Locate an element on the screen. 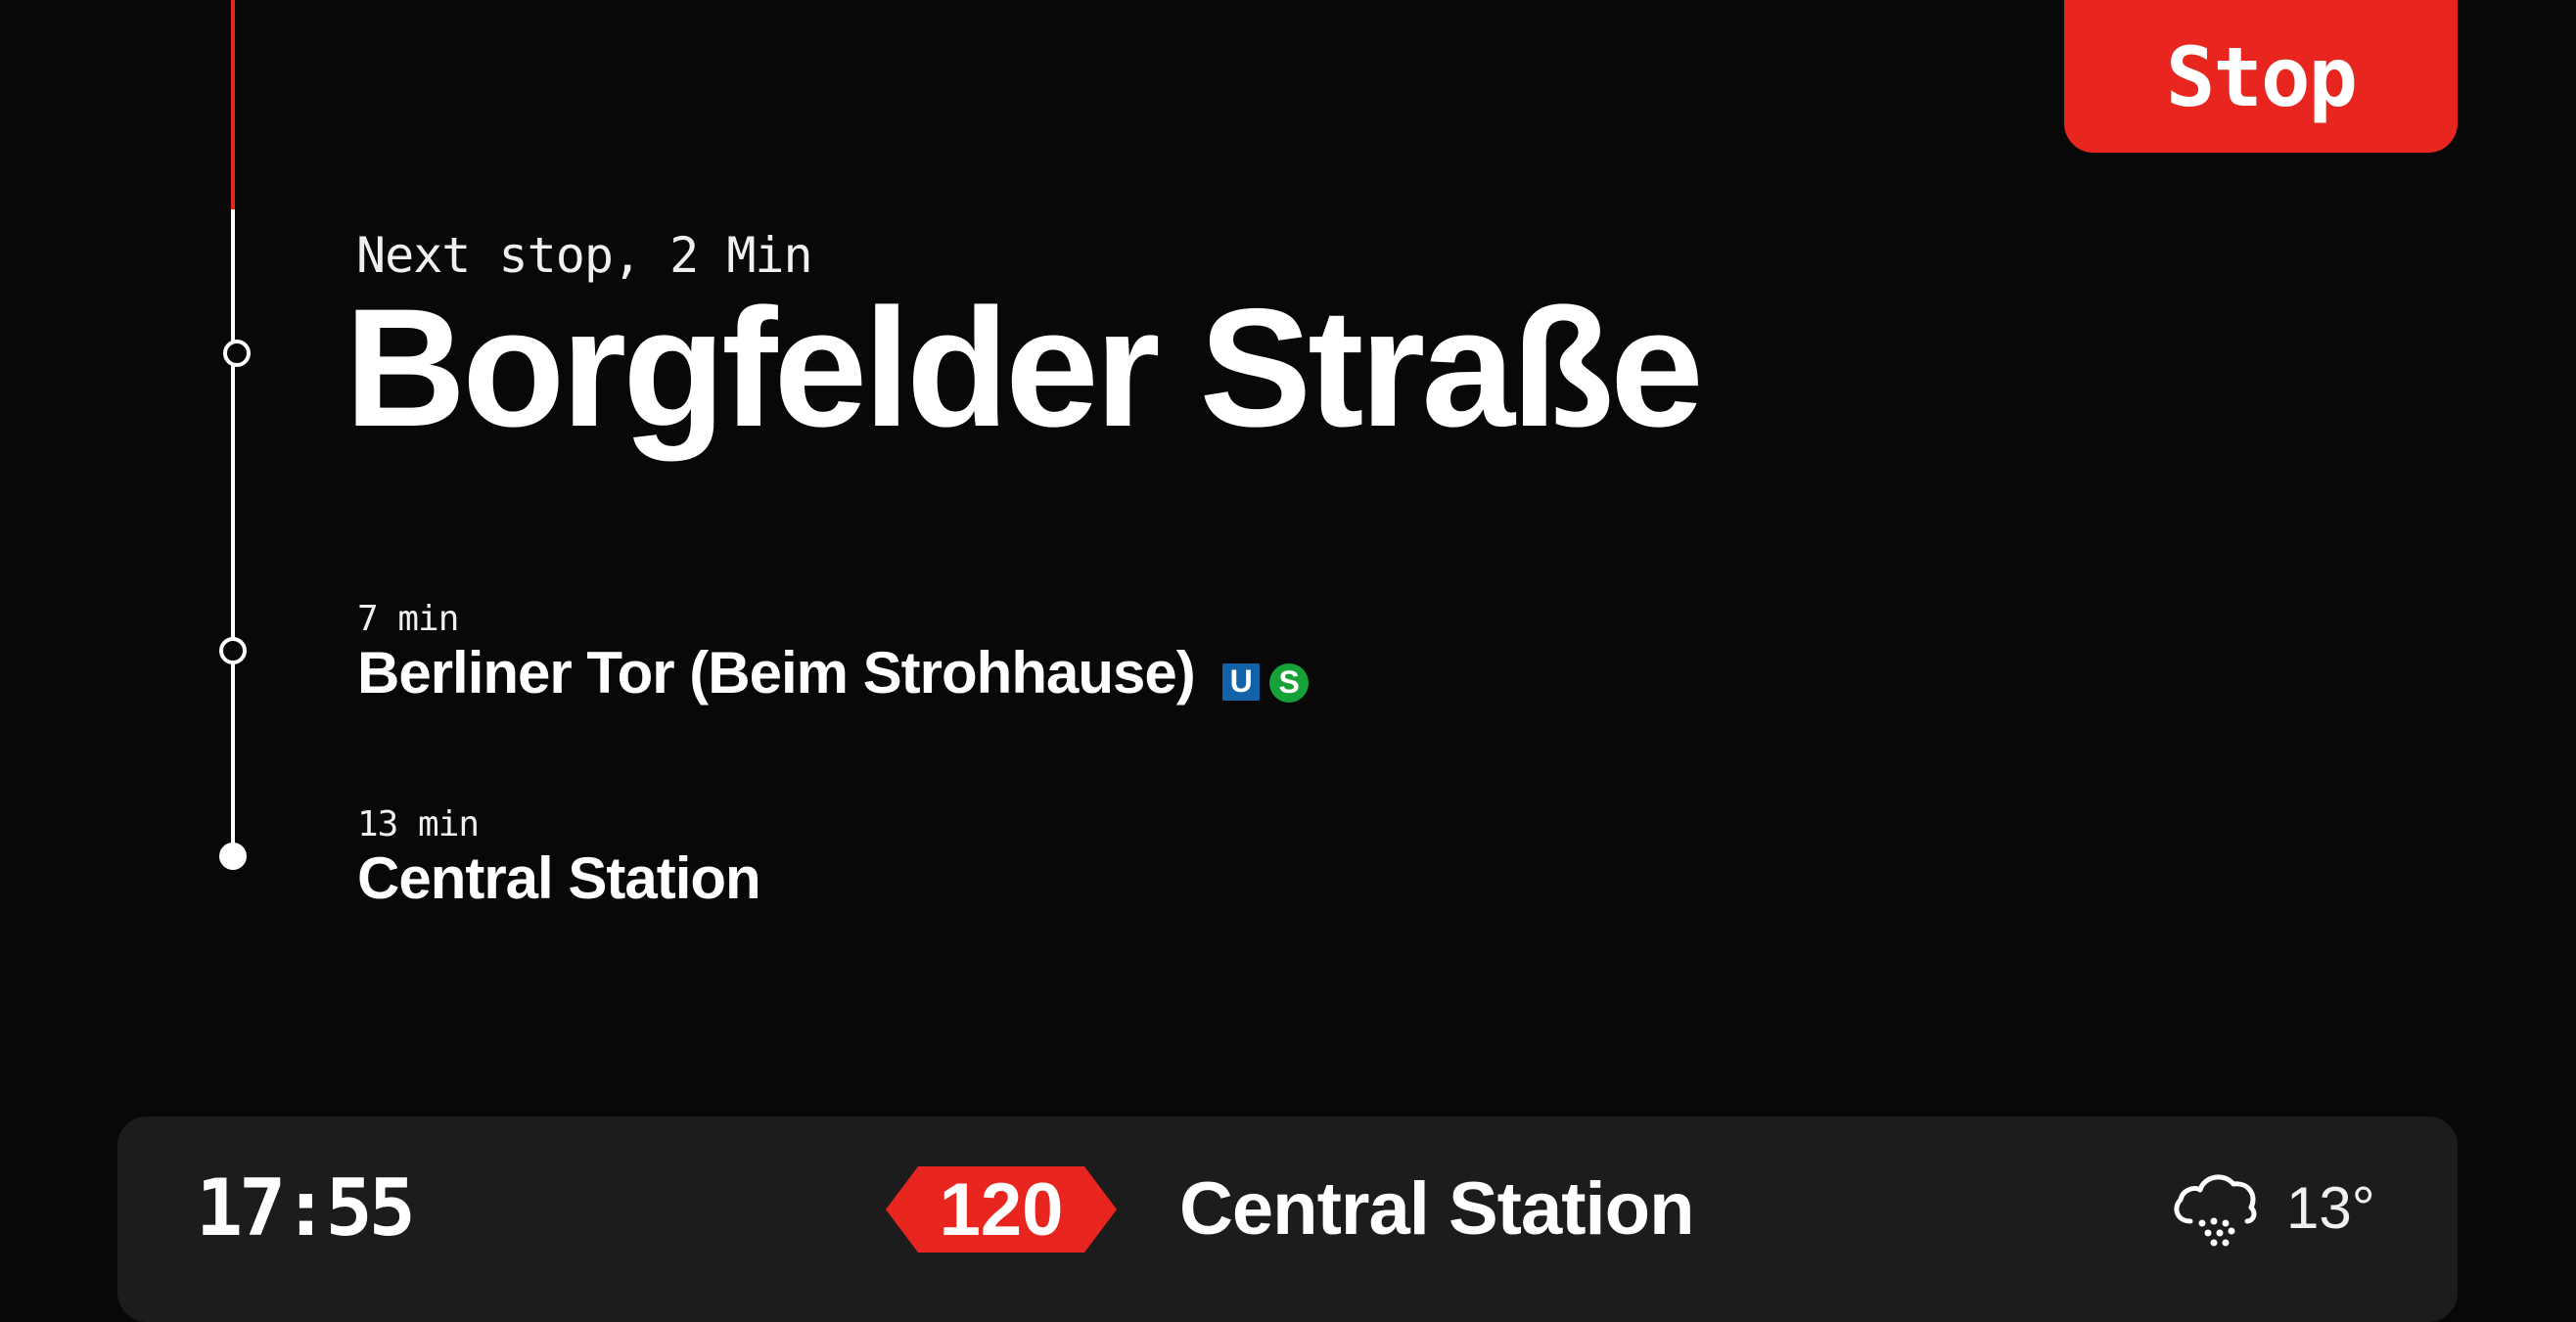  temperature: 13° is located at coordinates (2330, 1208).